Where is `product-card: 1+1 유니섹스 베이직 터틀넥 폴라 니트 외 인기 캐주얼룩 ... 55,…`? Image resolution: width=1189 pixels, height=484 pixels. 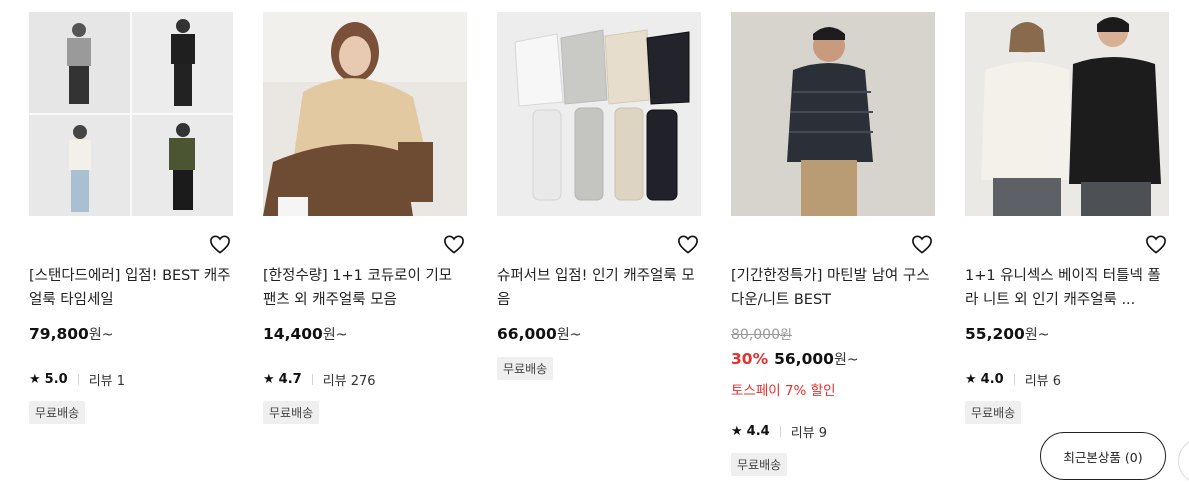
product-card: 1+1 유니섹스 베이직 터틀넥 폴라 니트 외 인기 캐주얼룩 ... 55,… is located at coordinates (1067, 218).